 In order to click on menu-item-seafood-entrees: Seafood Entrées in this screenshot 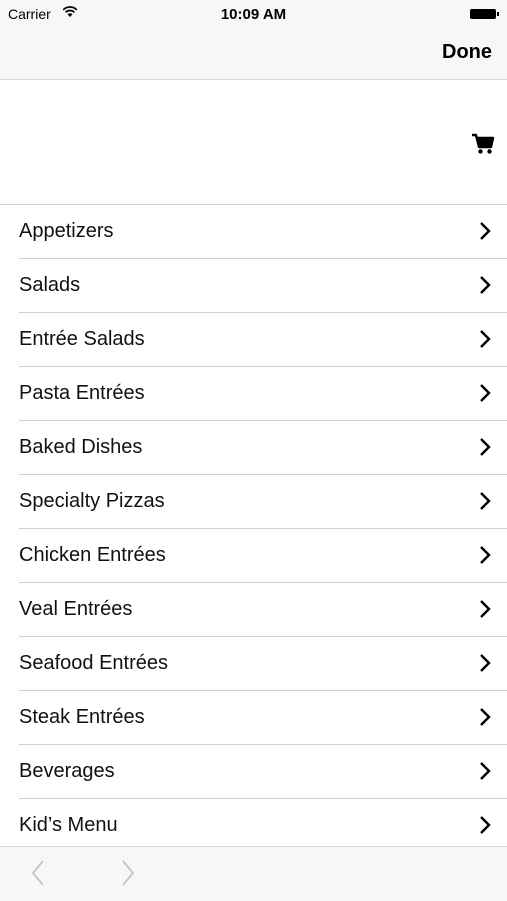, I will do `click(263, 664)`.